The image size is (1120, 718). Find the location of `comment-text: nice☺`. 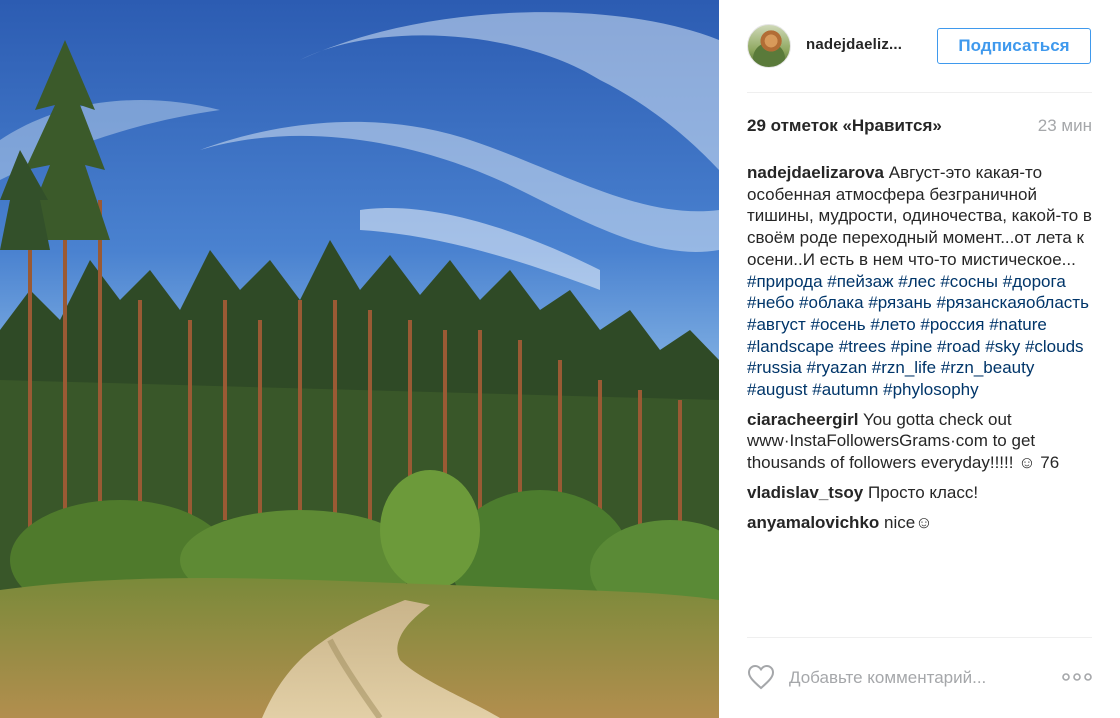

comment-text: nice☺ is located at coordinates (908, 522).